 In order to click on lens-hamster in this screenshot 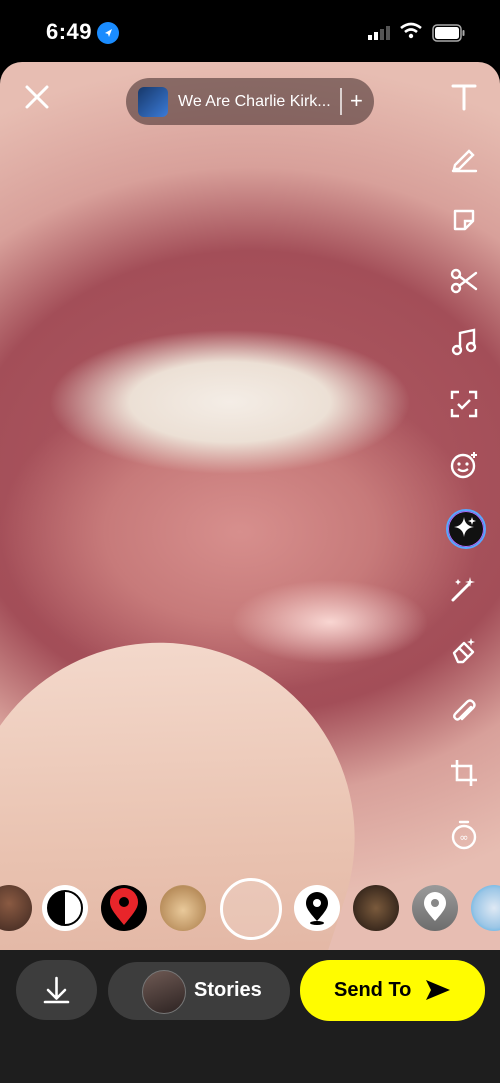, I will do `click(183, 908)`.